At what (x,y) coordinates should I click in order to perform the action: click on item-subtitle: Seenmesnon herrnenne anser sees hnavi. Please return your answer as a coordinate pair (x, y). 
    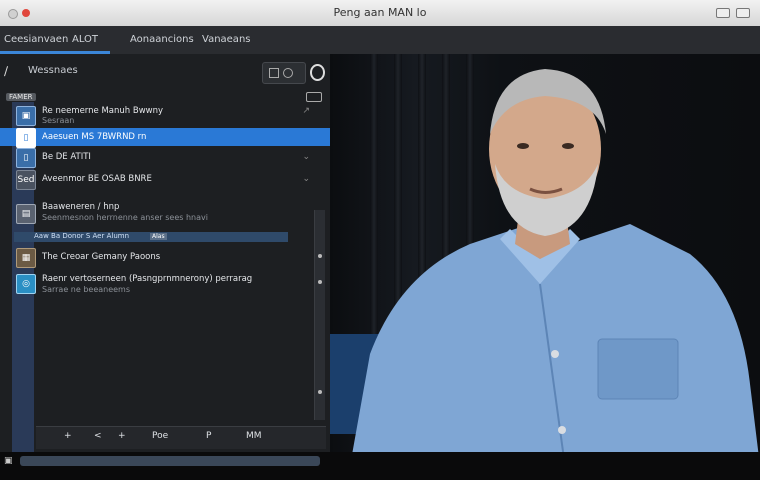
    Looking at the image, I should click on (125, 217).